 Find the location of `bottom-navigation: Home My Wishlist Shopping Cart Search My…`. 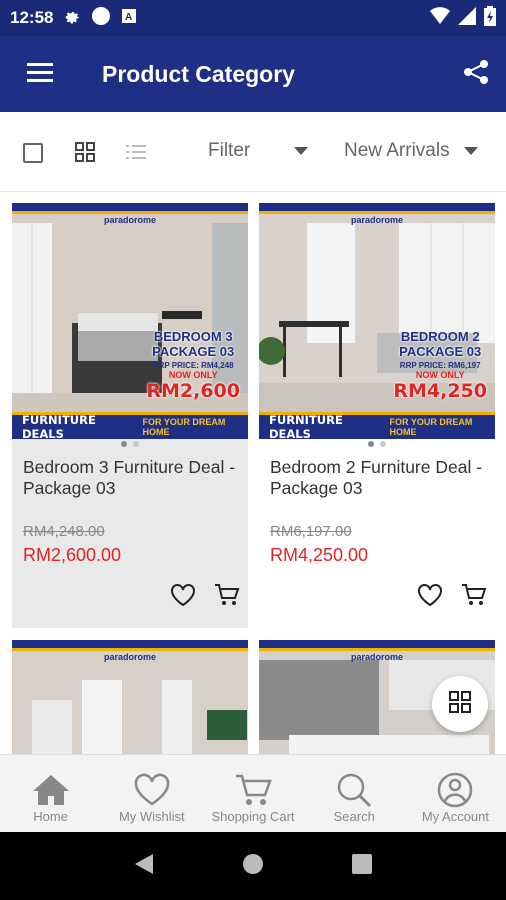

bottom-navigation: Home My Wishlist Shopping Cart Search My… is located at coordinates (253, 793).